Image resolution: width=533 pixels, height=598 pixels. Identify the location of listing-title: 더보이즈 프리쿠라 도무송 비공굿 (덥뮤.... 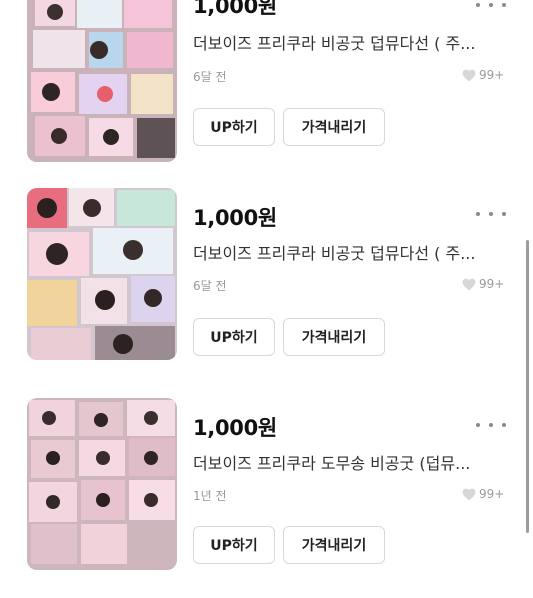
(345, 462).